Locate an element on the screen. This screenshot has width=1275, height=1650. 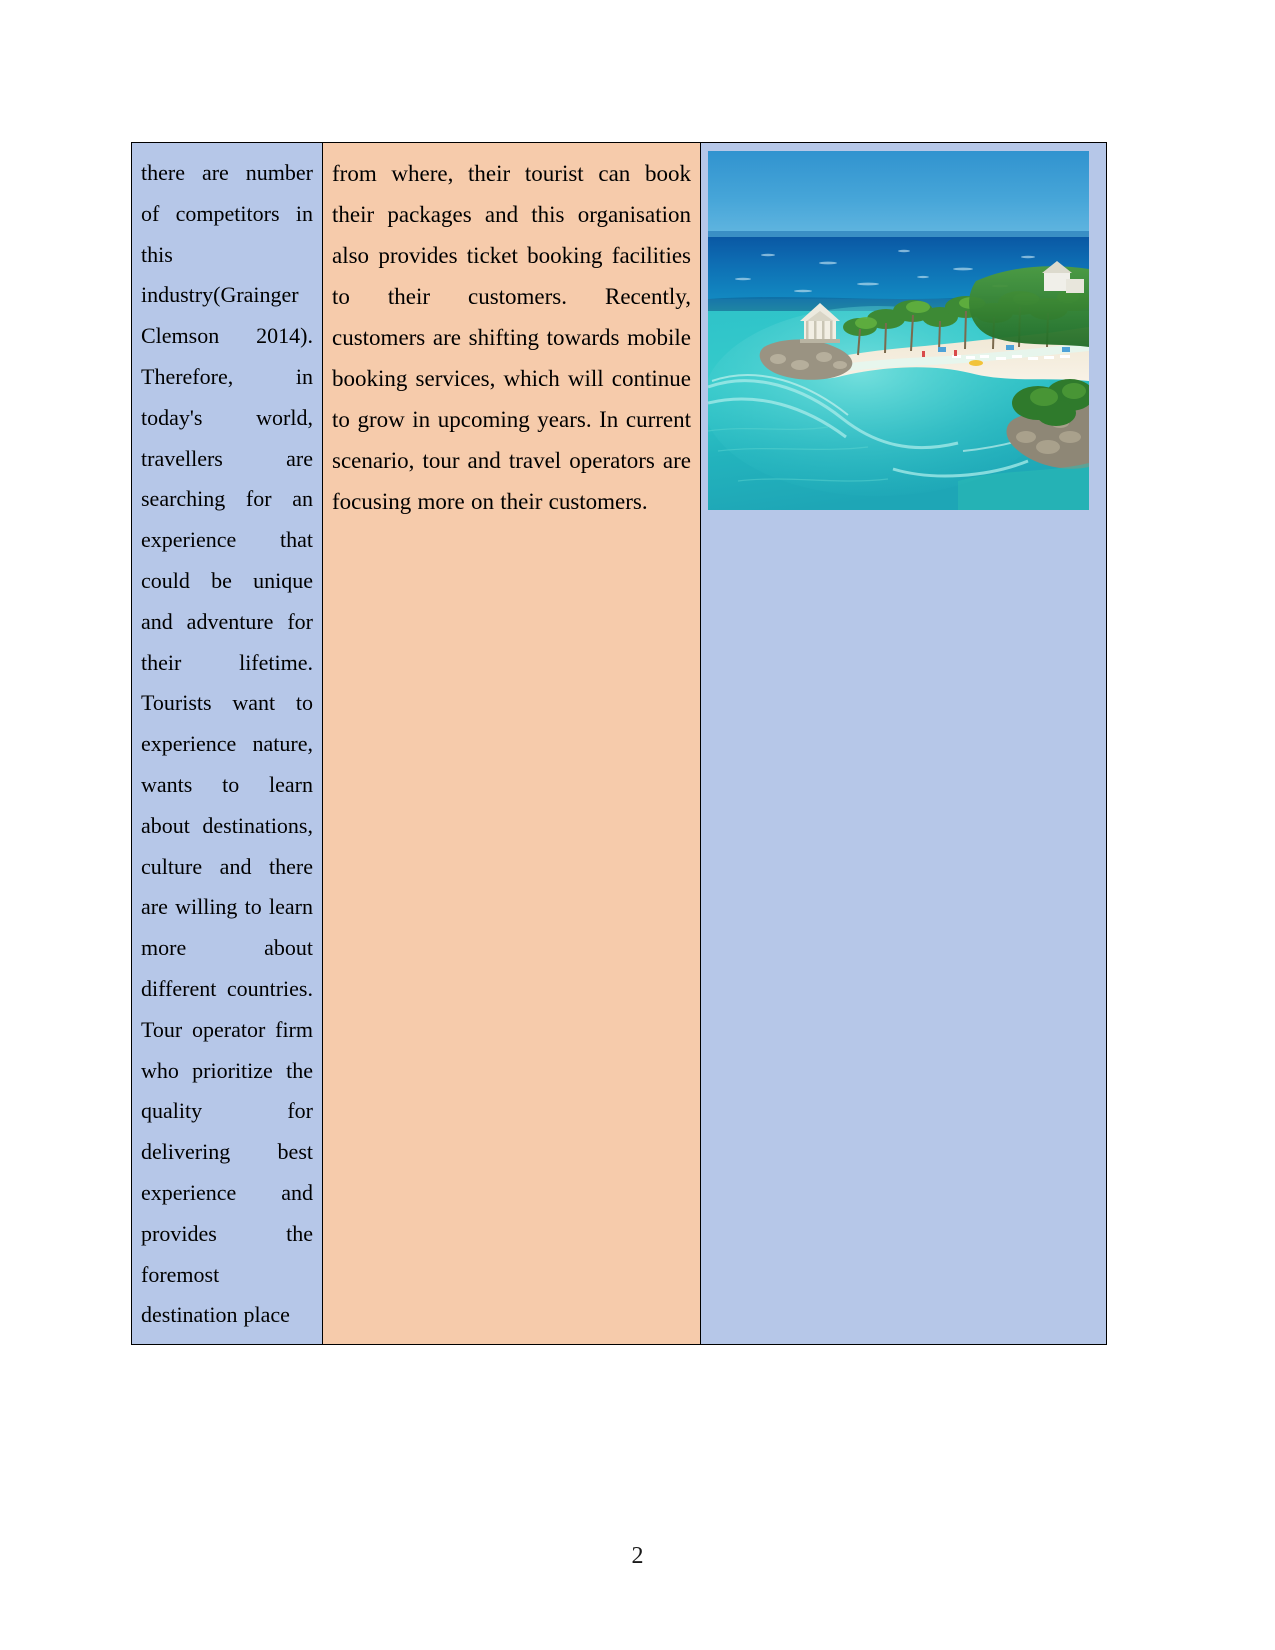
page-number: 2 is located at coordinates (637, 1556).